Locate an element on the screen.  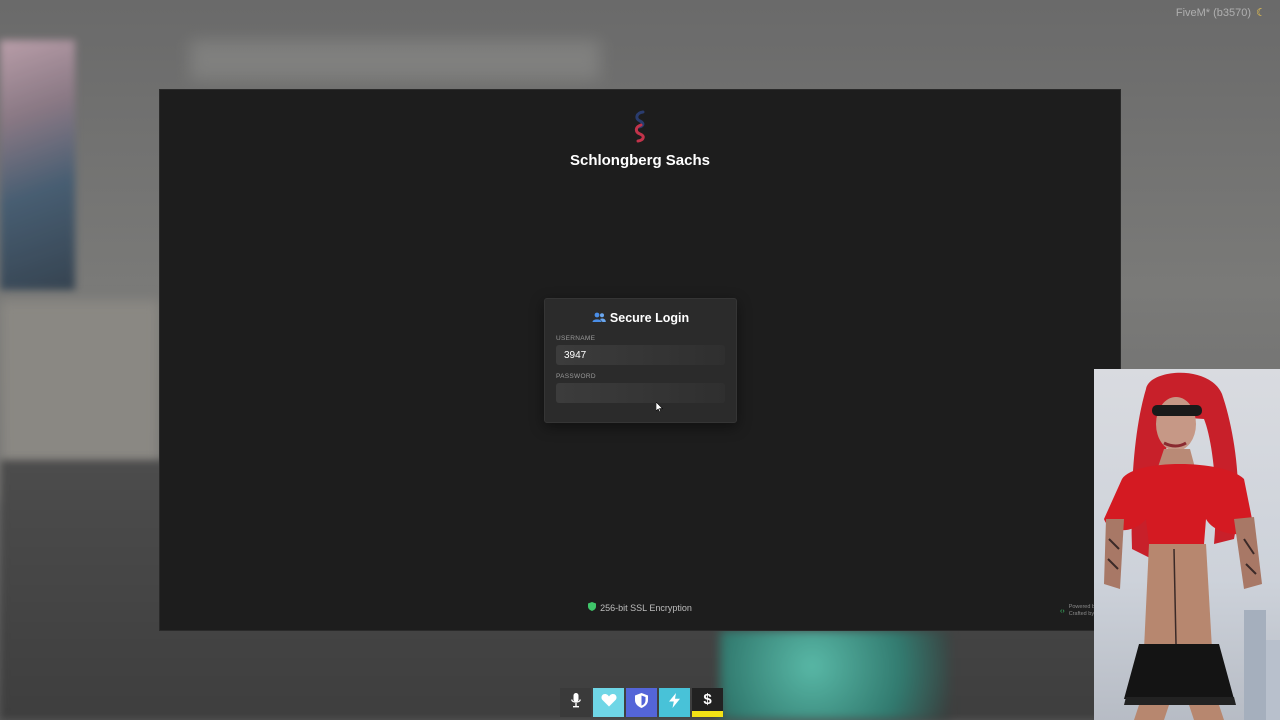
hud-stamina is located at coordinates (674, 702).